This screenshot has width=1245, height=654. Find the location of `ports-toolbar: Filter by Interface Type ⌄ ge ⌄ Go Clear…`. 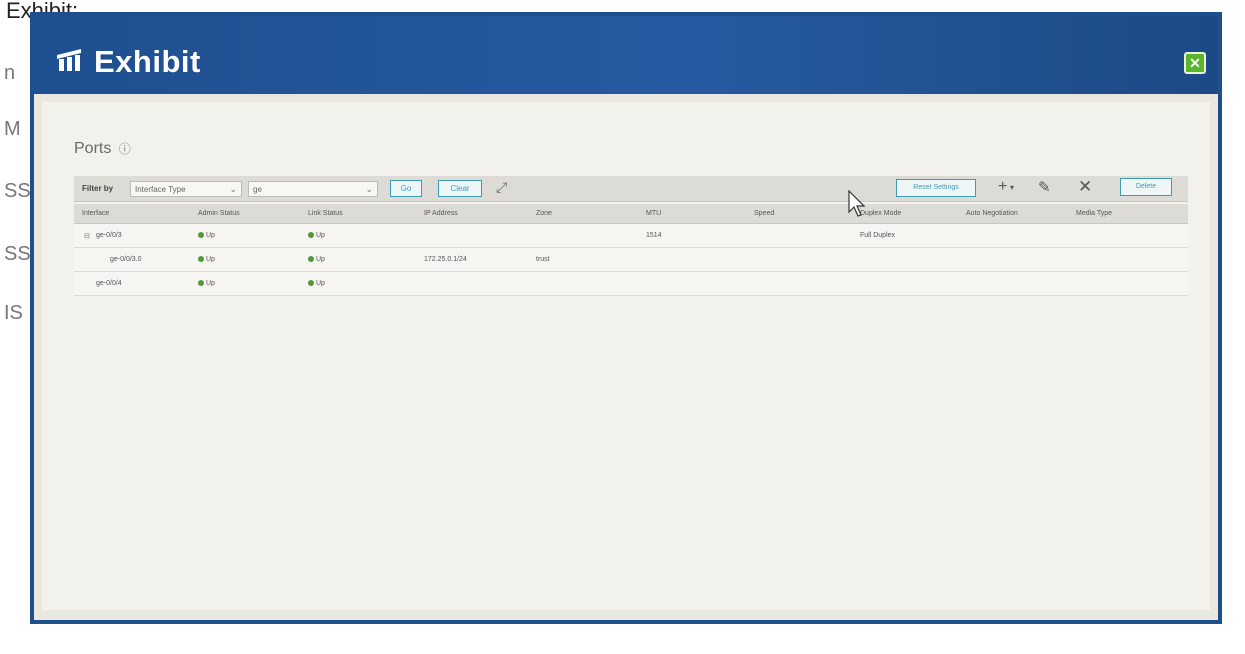

ports-toolbar: Filter by Interface Type ⌄ ge ⌄ Go Clear… is located at coordinates (631, 189).